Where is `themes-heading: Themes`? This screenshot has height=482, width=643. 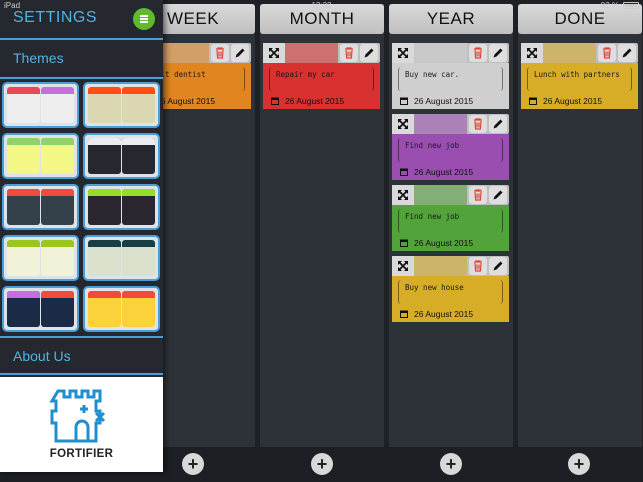 themes-heading: Themes is located at coordinates (38, 58).